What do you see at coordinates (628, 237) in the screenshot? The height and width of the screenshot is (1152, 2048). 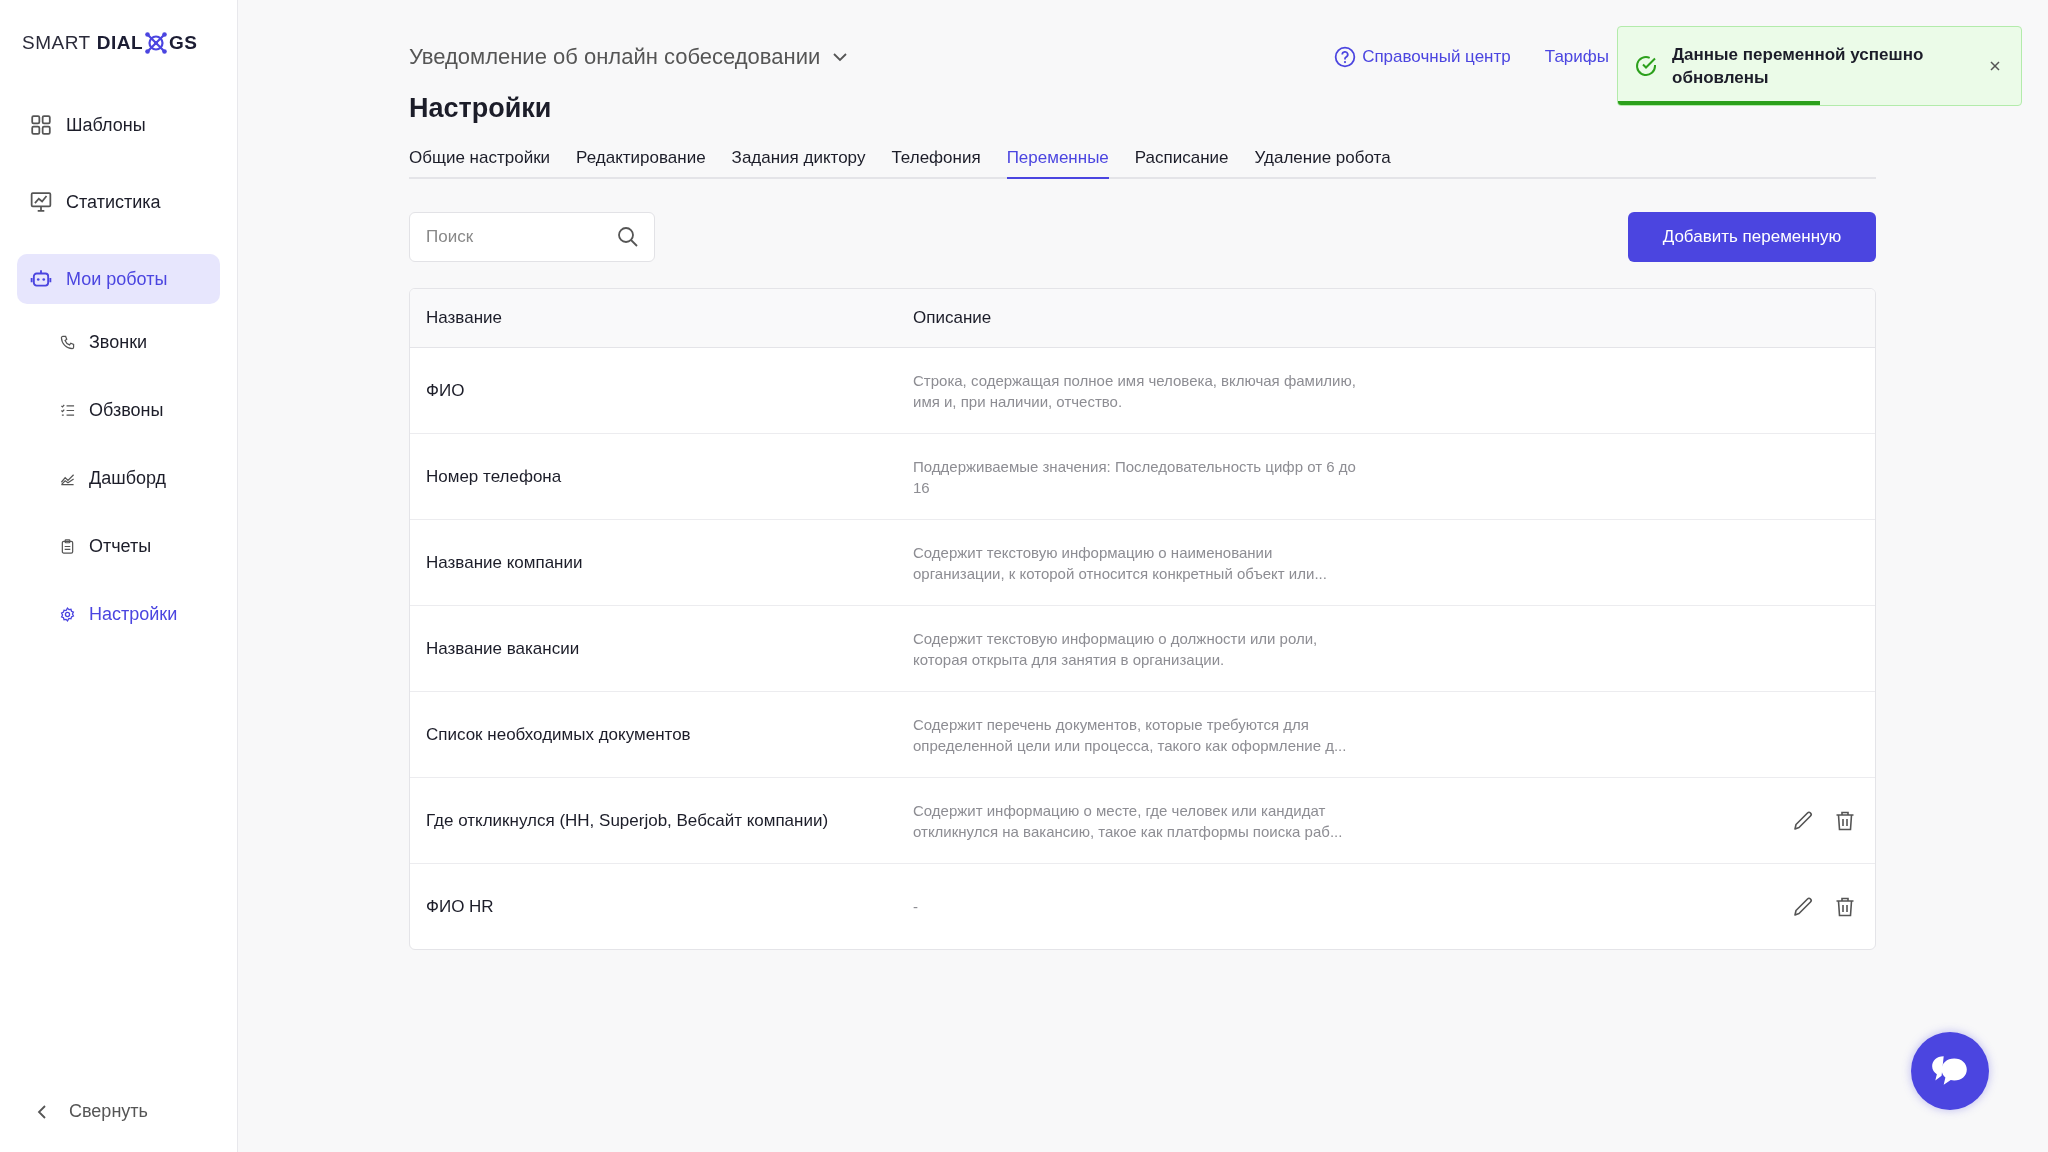 I see `search-icon` at bounding box center [628, 237].